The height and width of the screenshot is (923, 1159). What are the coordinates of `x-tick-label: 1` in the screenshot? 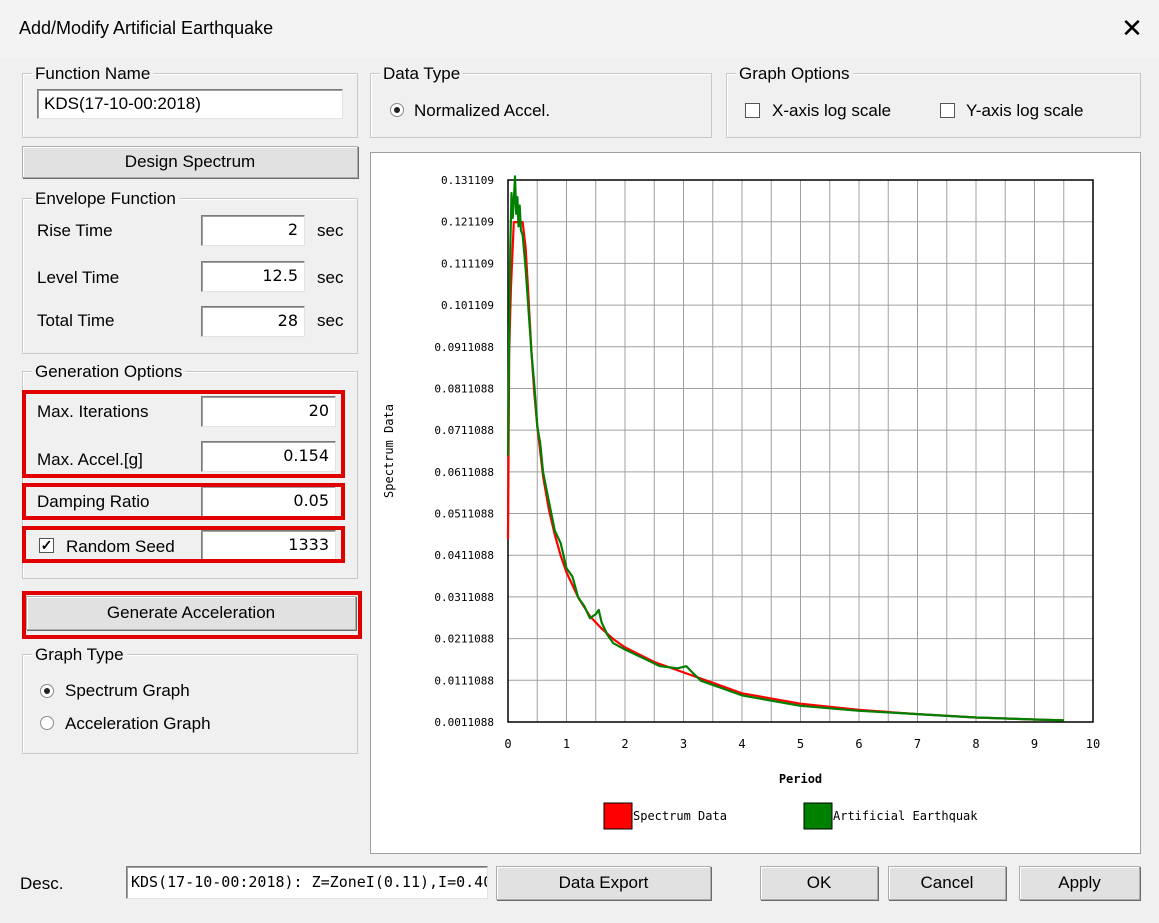 It's located at (566, 744).